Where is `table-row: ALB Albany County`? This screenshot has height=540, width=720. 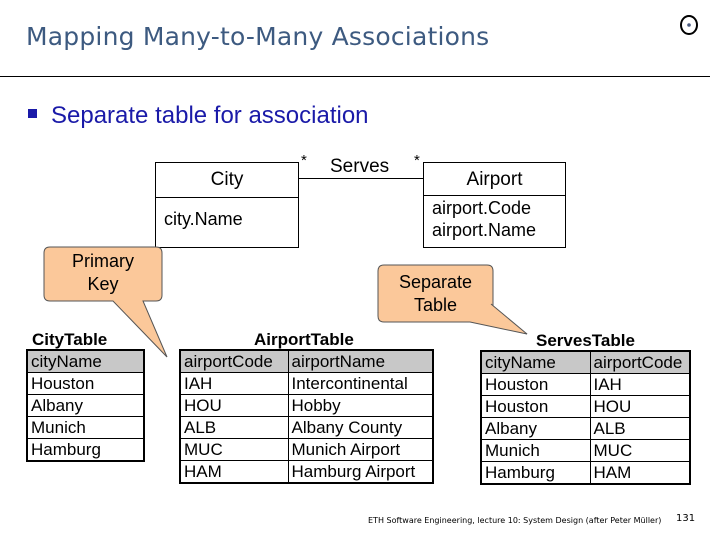
table-row: ALB Albany County is located at coordinates (306, 427).